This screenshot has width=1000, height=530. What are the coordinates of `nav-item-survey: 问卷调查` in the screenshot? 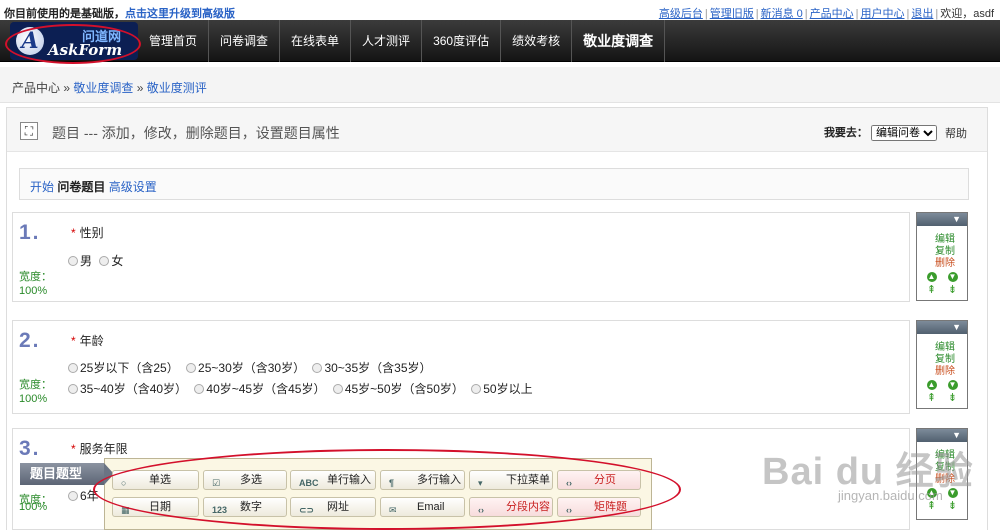 It's located at (245, 41).